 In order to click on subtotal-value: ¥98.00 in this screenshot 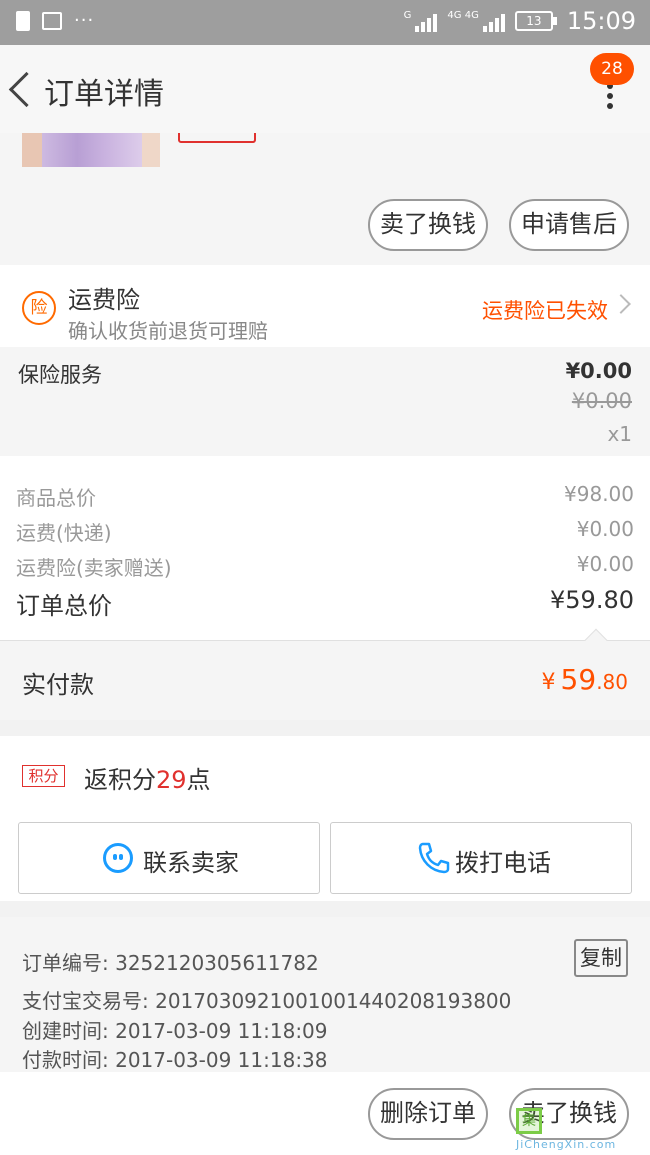, I will do `click(599, 494)`.